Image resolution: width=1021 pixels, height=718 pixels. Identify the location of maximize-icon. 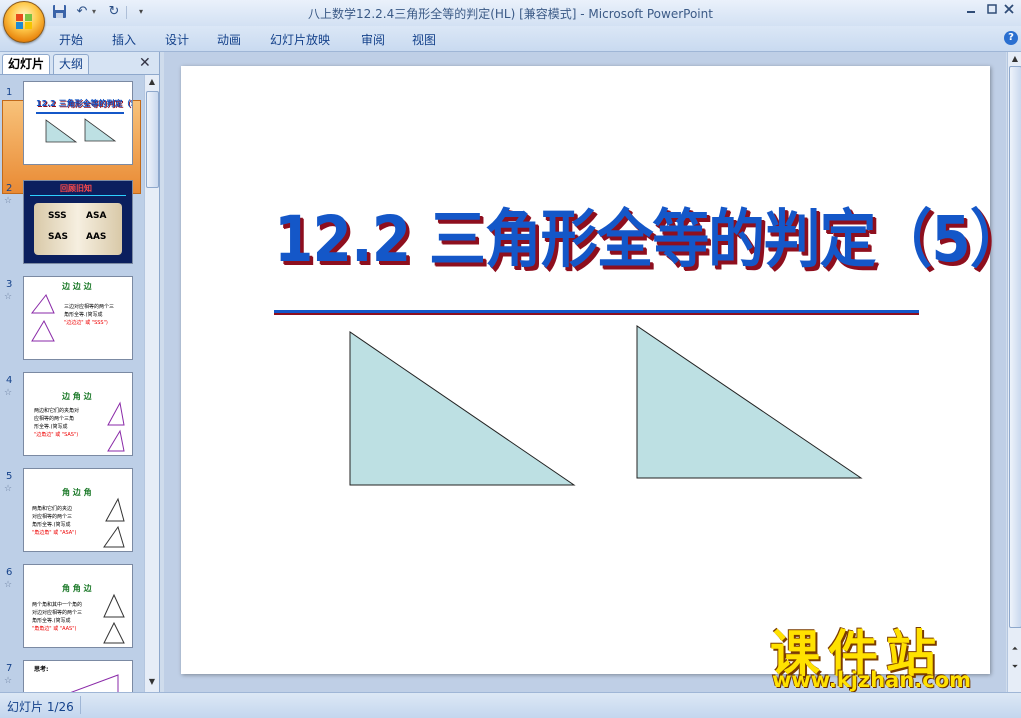
(992, 11).